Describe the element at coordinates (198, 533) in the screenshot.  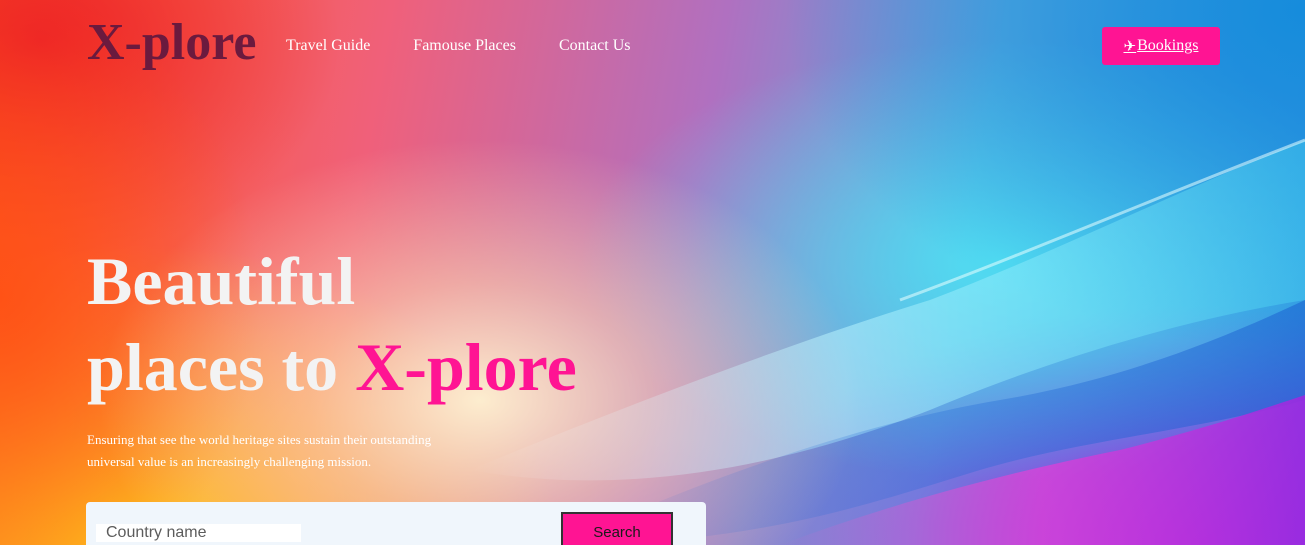
I see `country-search-input` at that location.